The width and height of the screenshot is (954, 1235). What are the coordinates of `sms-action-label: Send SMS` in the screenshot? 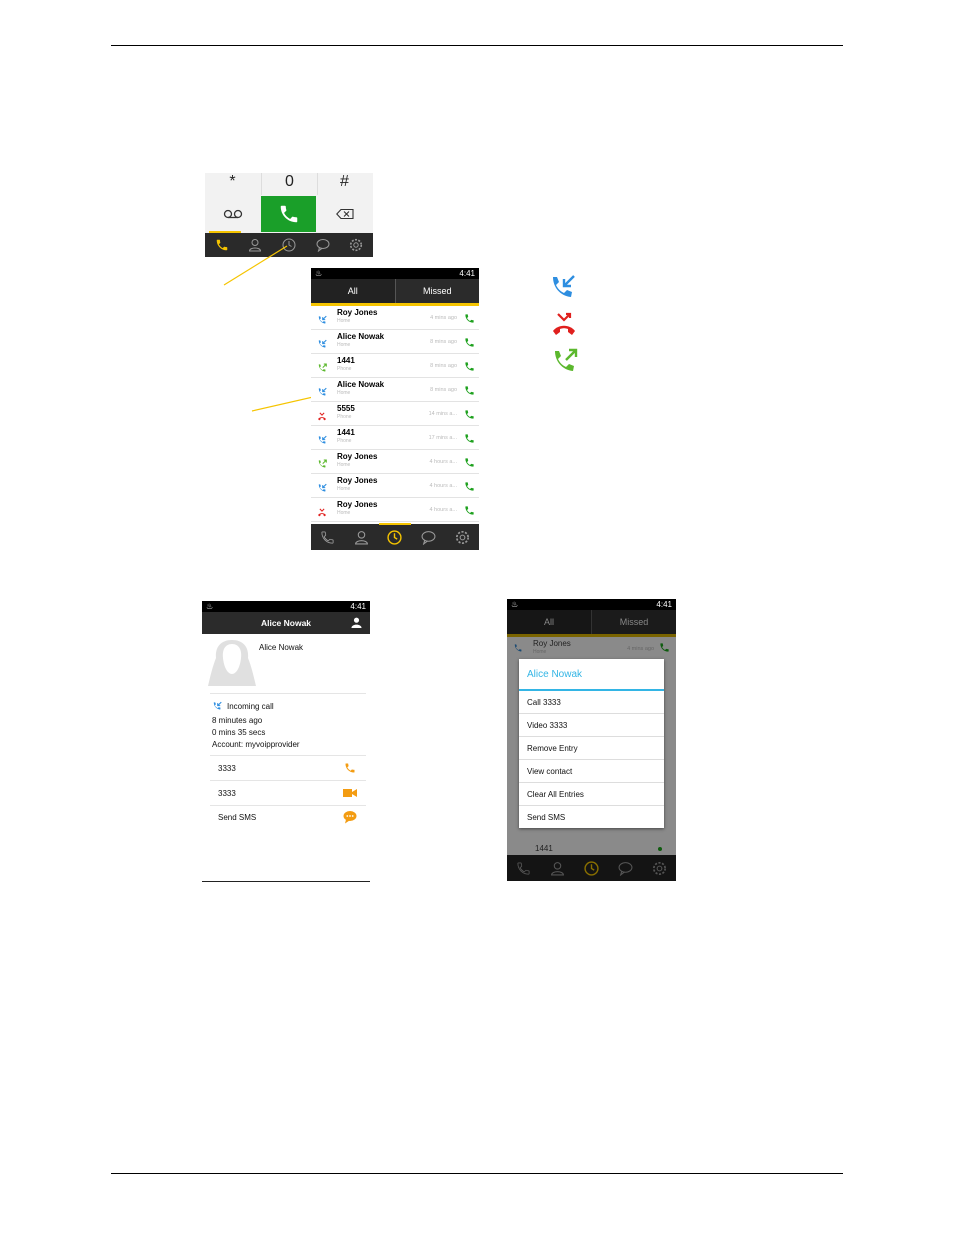 It's located at (237, 817).